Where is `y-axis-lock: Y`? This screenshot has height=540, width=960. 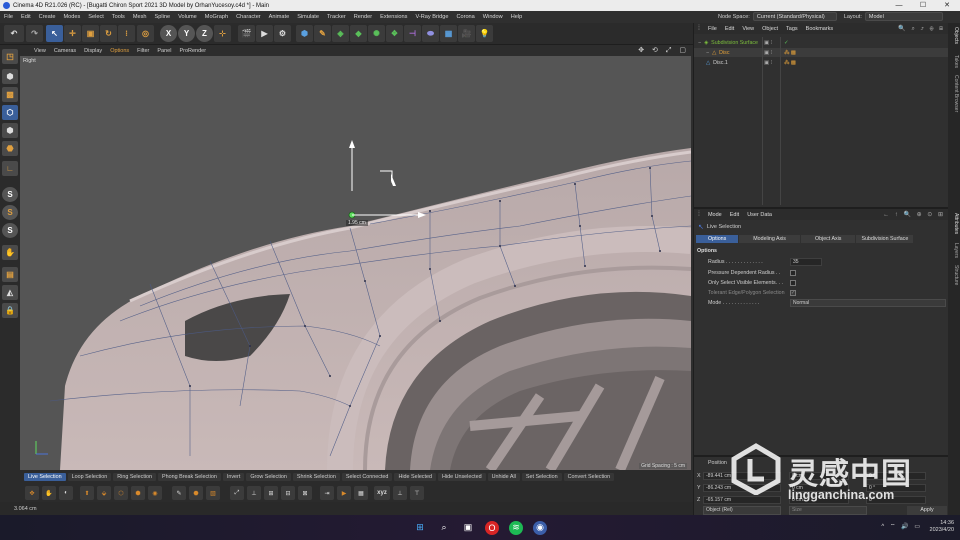 y-axis-lock: Y is located at coordinates (186, 33).